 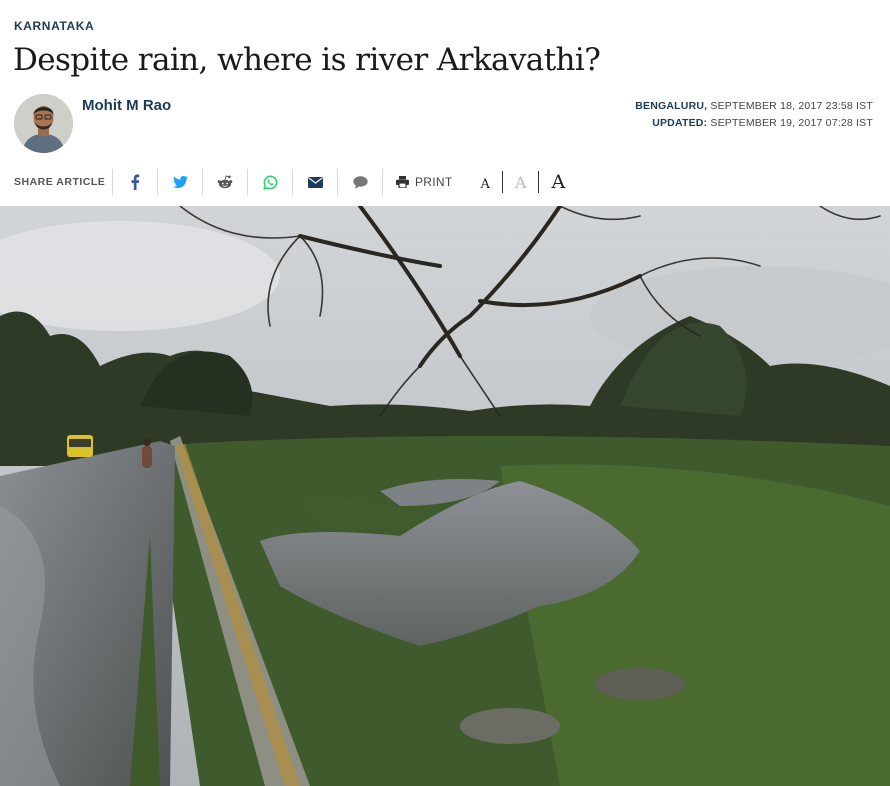 What do you see at coordinates (434, 182) in the screenshot?
I see `print-label: PRINT` at bounding box center [434, 182].